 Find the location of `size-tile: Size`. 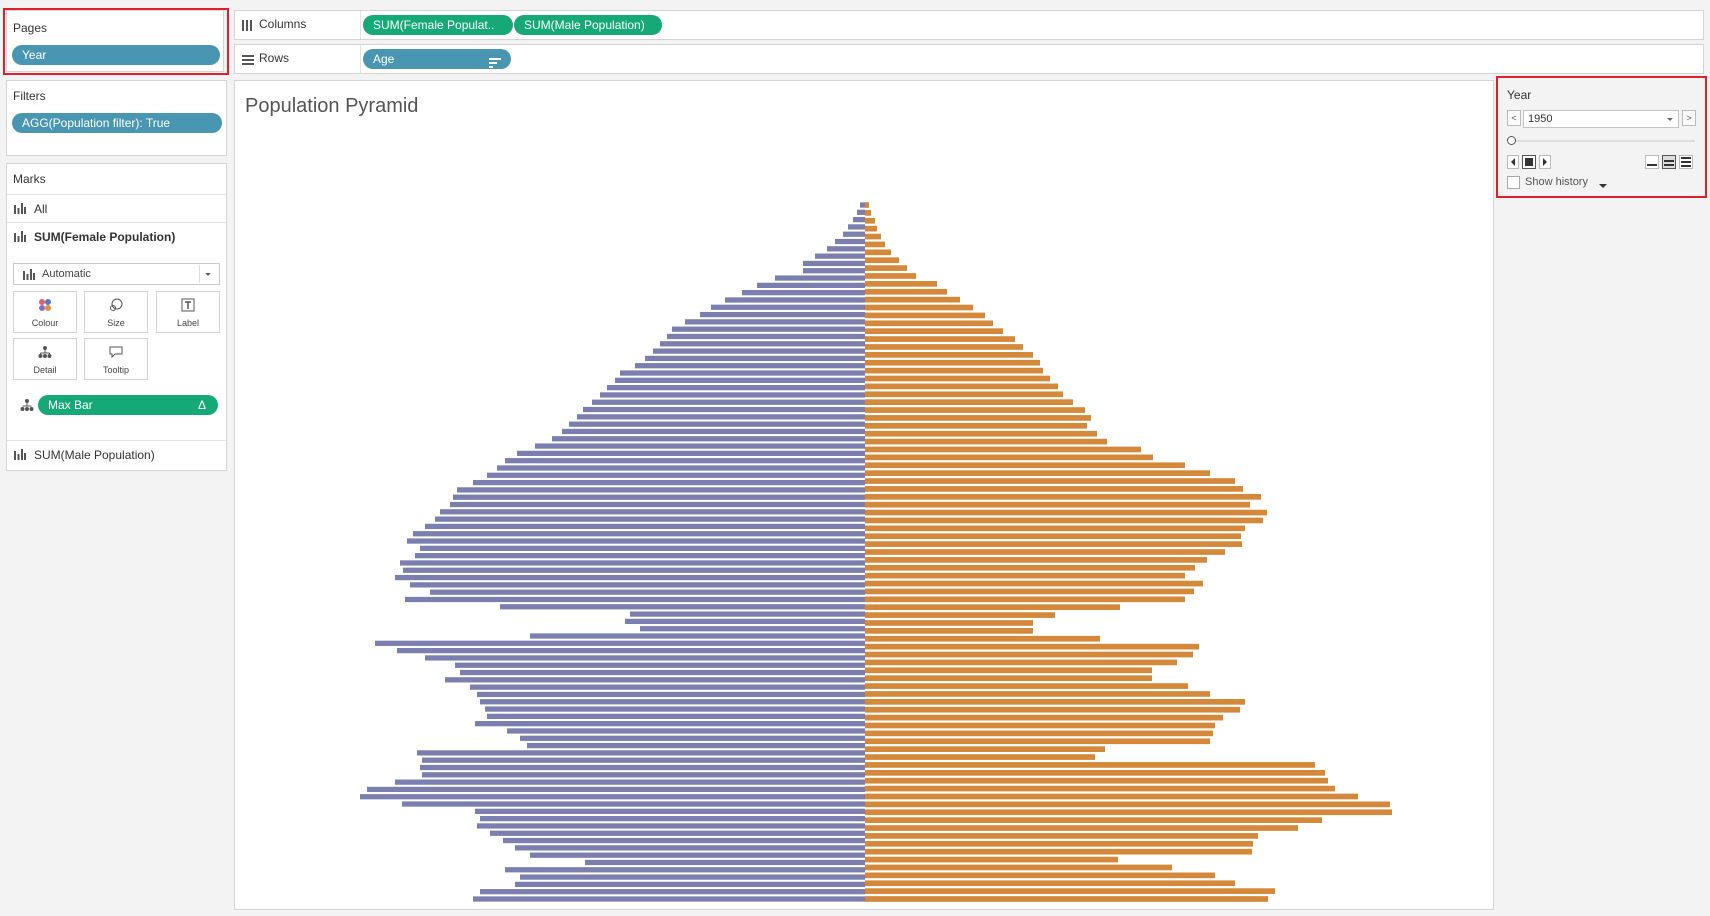

size-tile: Size is located at coordinates (116, 312).